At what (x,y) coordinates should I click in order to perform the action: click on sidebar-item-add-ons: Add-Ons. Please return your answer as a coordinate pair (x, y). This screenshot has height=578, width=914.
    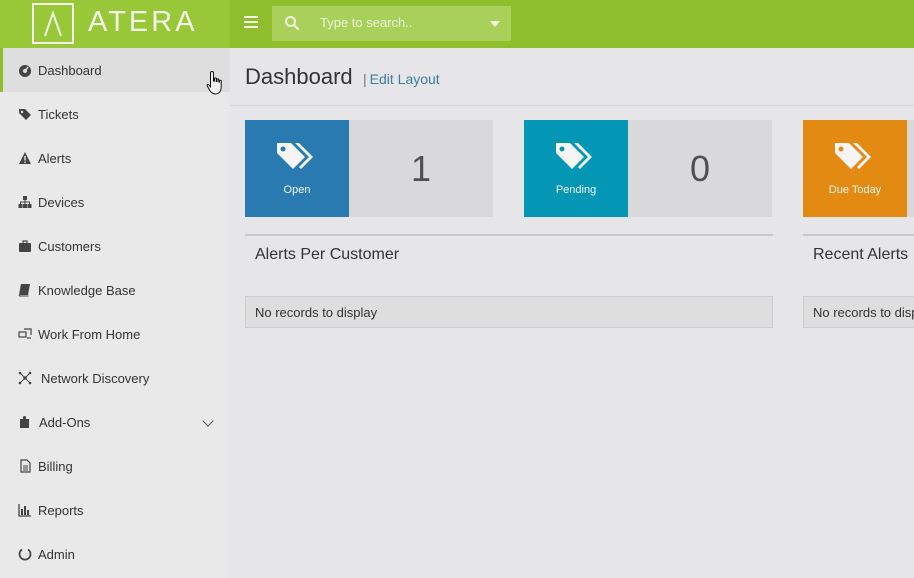
    Looking at the image, I should click on (115, 422).